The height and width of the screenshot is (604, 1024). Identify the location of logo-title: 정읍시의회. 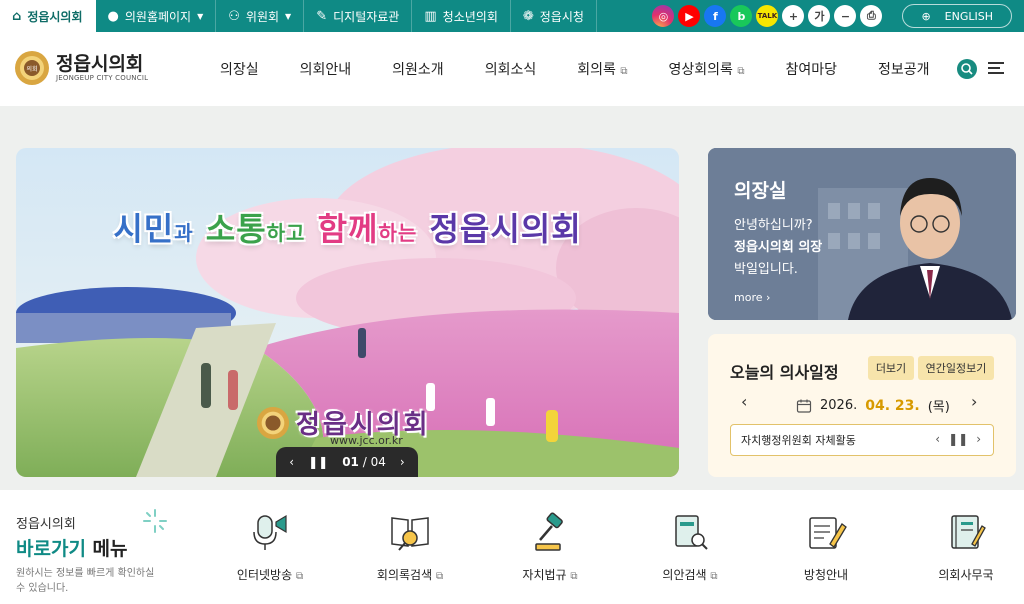
(100, 64).